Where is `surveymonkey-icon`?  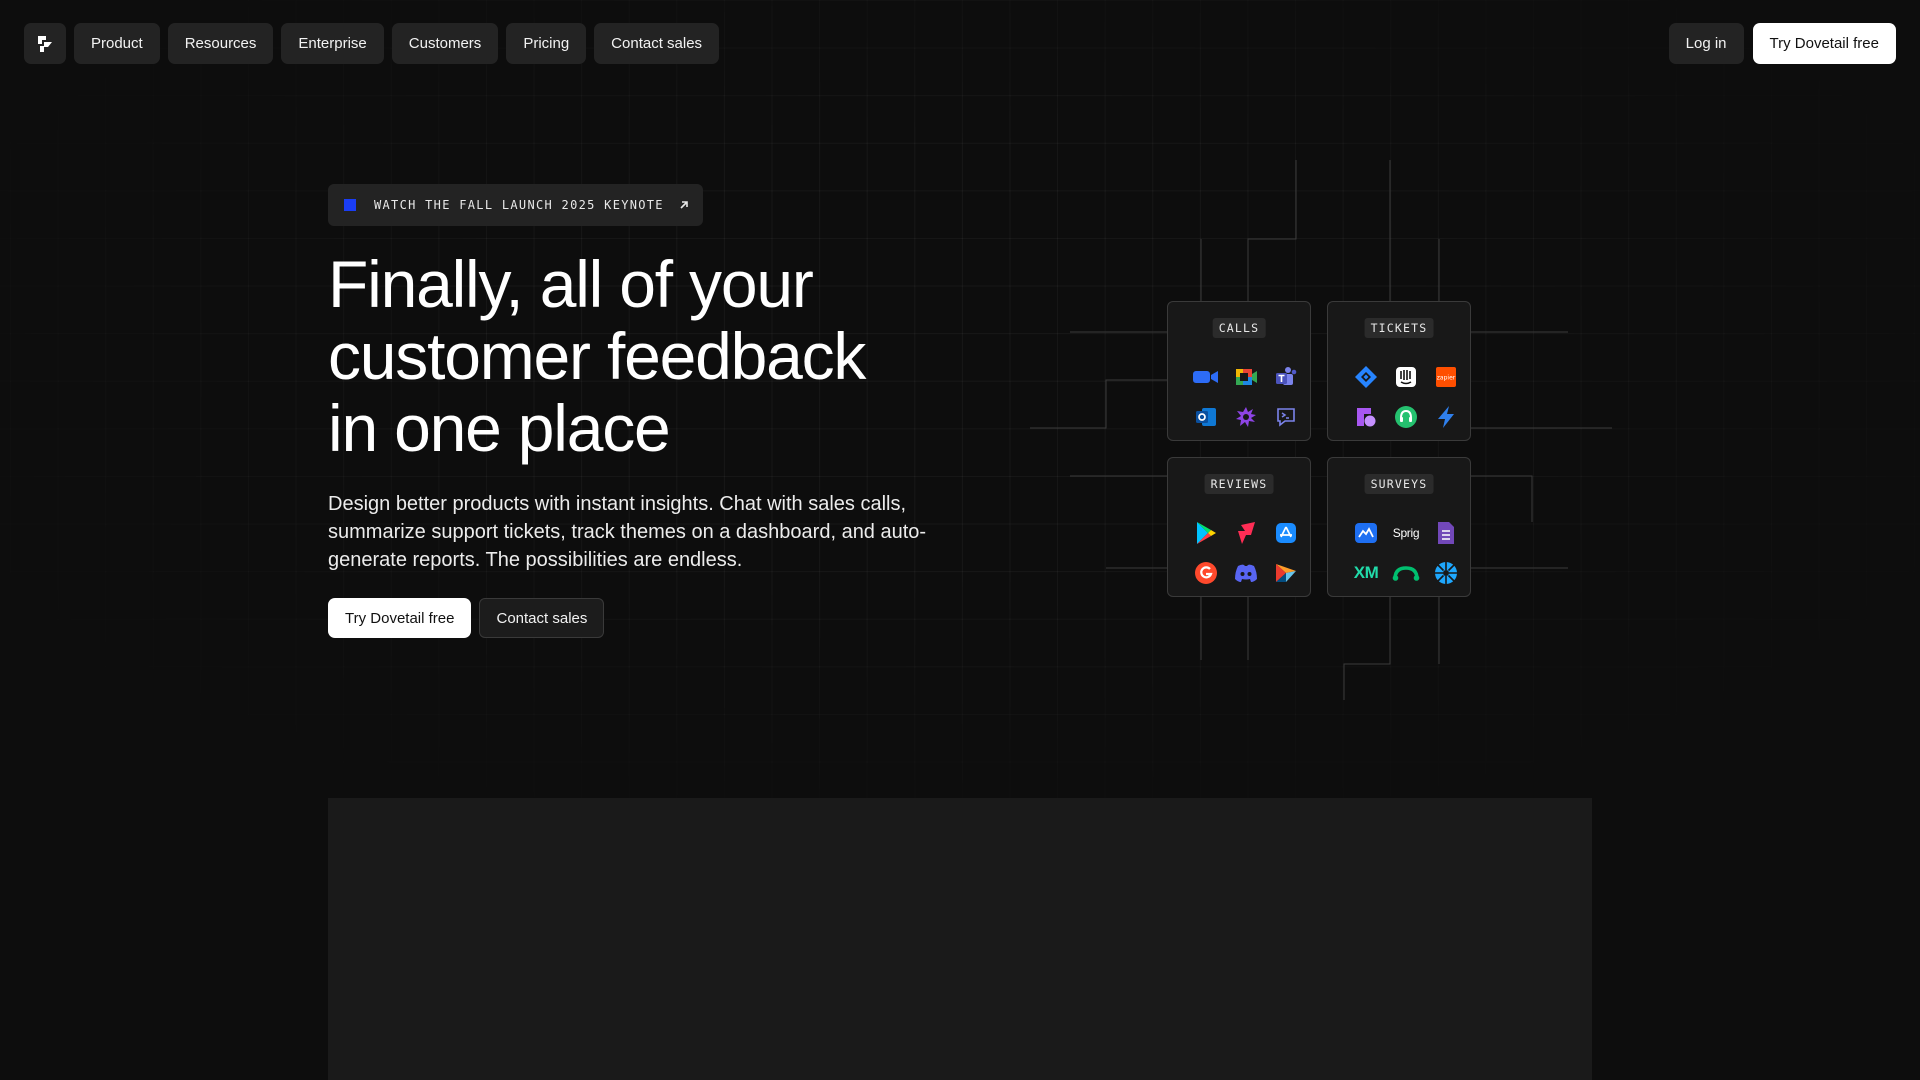 surveymonkey-icon is located at coordinates (1406, 573).